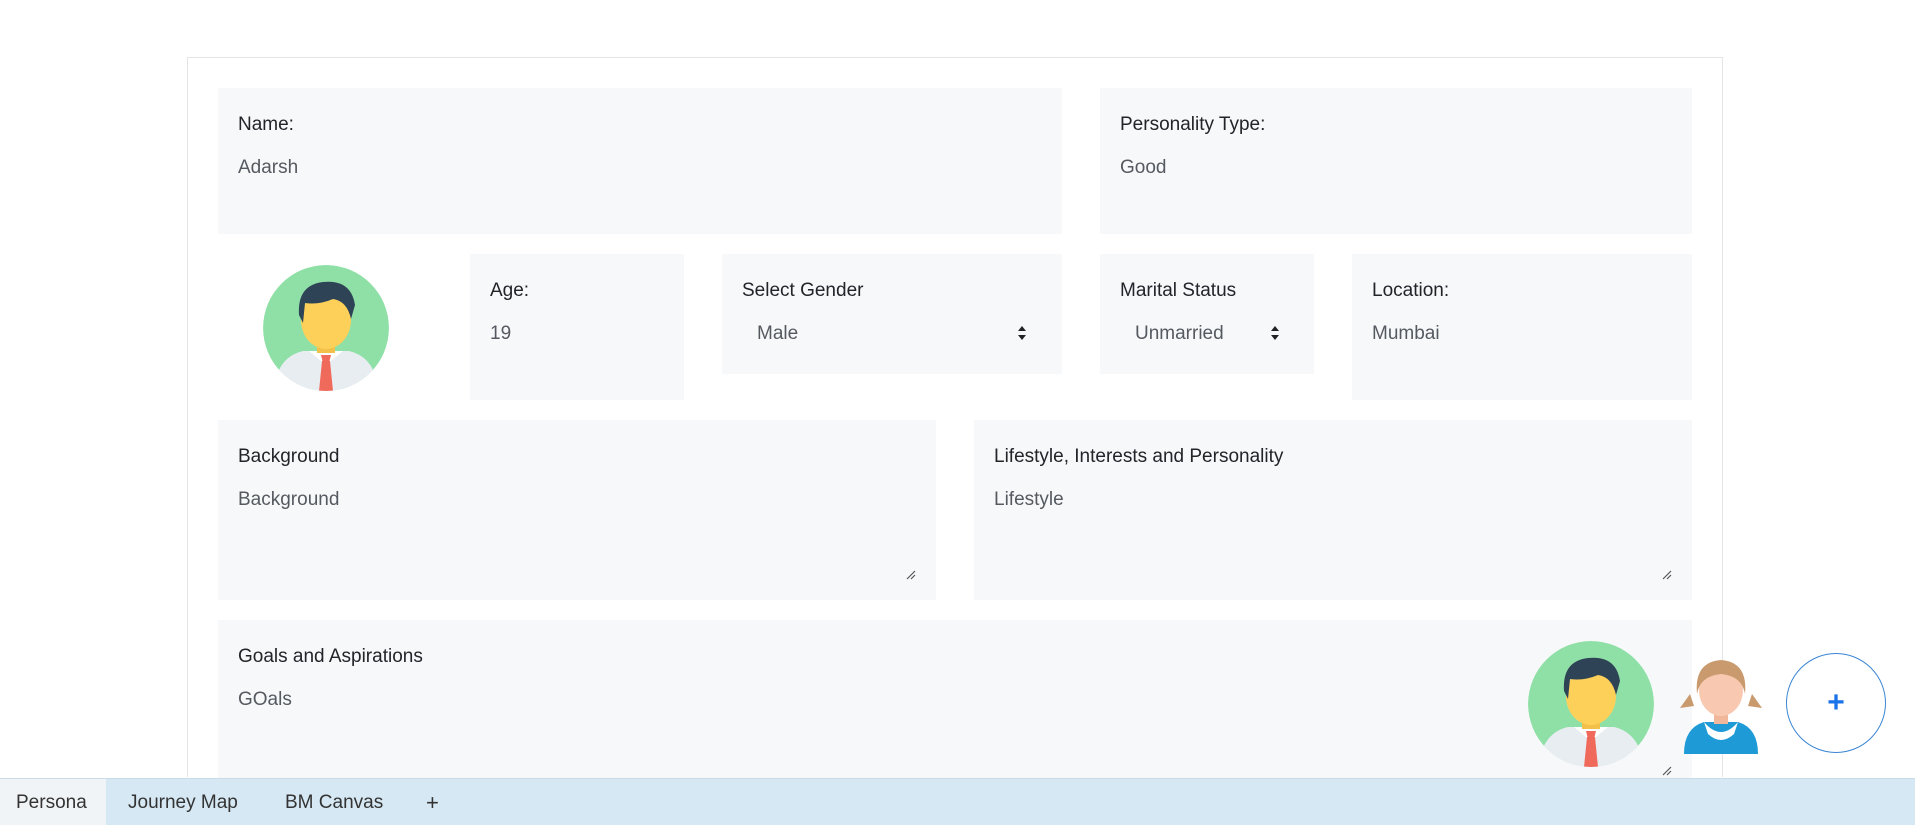 Image resolution: width=1915 pixels, height=825 pixels. Describe the element at coordinates (266, 124) in the screenshot. I see `name-label: Name:` at that location.